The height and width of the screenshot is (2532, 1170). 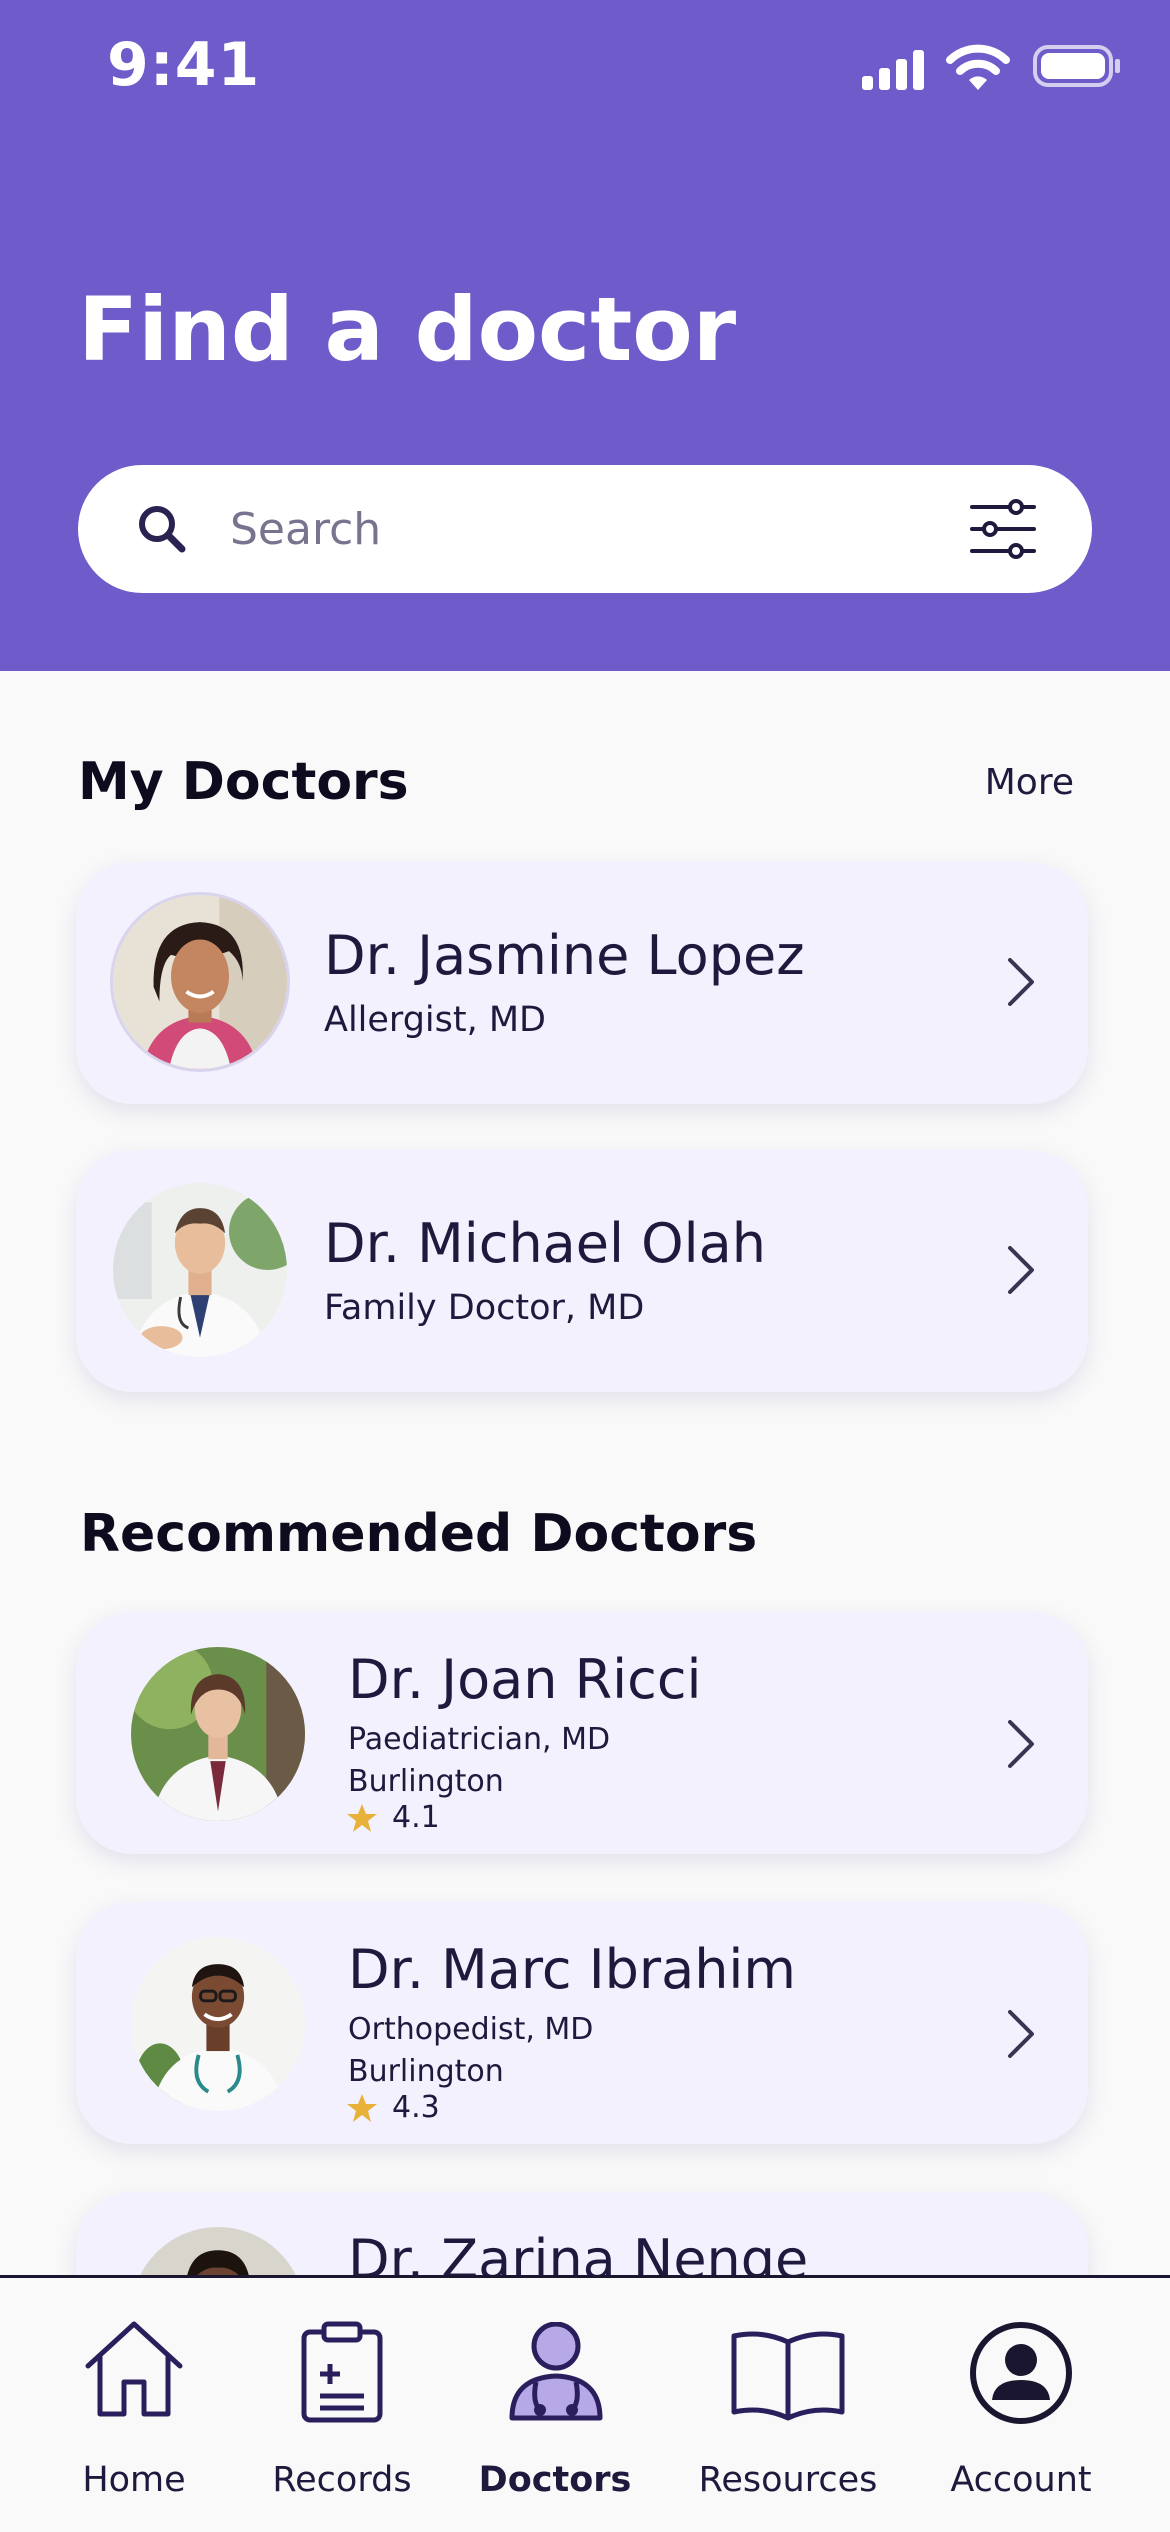 I want to click on search-icon, so click(x=162, y=529).